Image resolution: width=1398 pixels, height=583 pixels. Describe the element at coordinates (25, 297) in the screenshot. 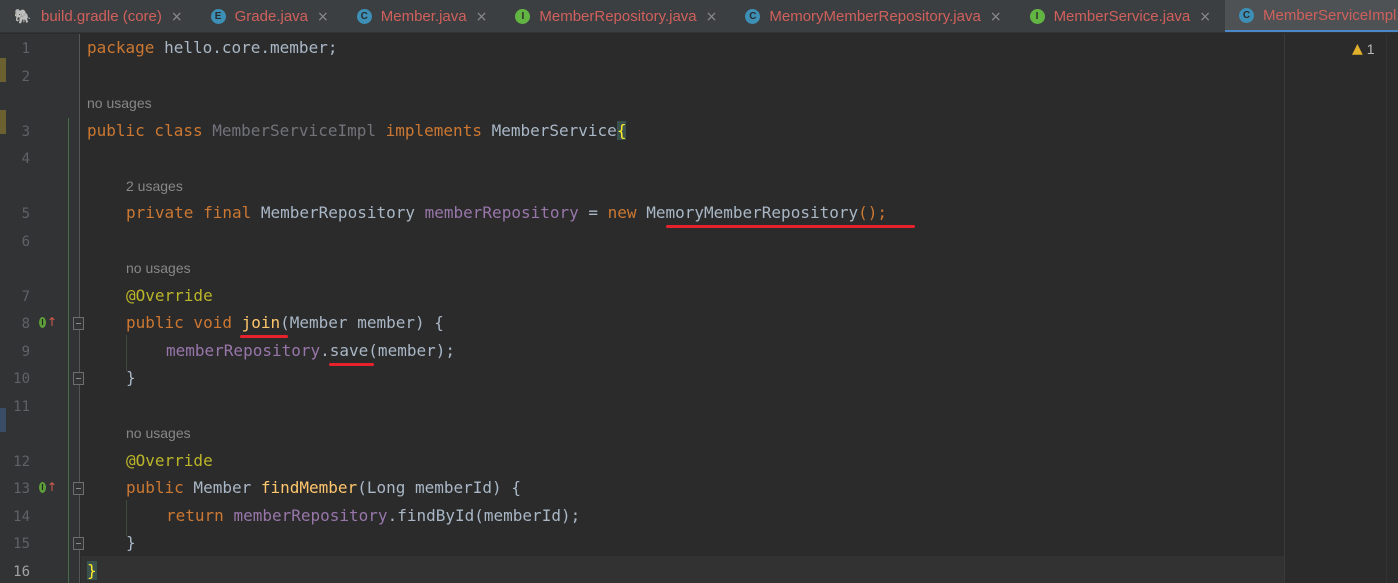

I see `line-number: 7` at that location.